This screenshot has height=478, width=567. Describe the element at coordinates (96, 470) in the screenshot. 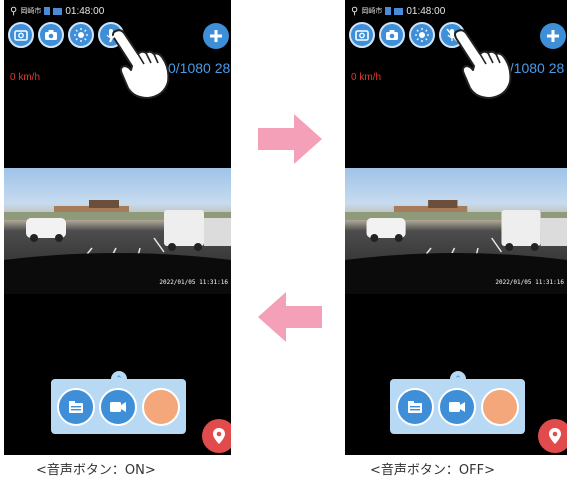

I see `caption-mic-on: <音声ボタン：ON>` at that location.